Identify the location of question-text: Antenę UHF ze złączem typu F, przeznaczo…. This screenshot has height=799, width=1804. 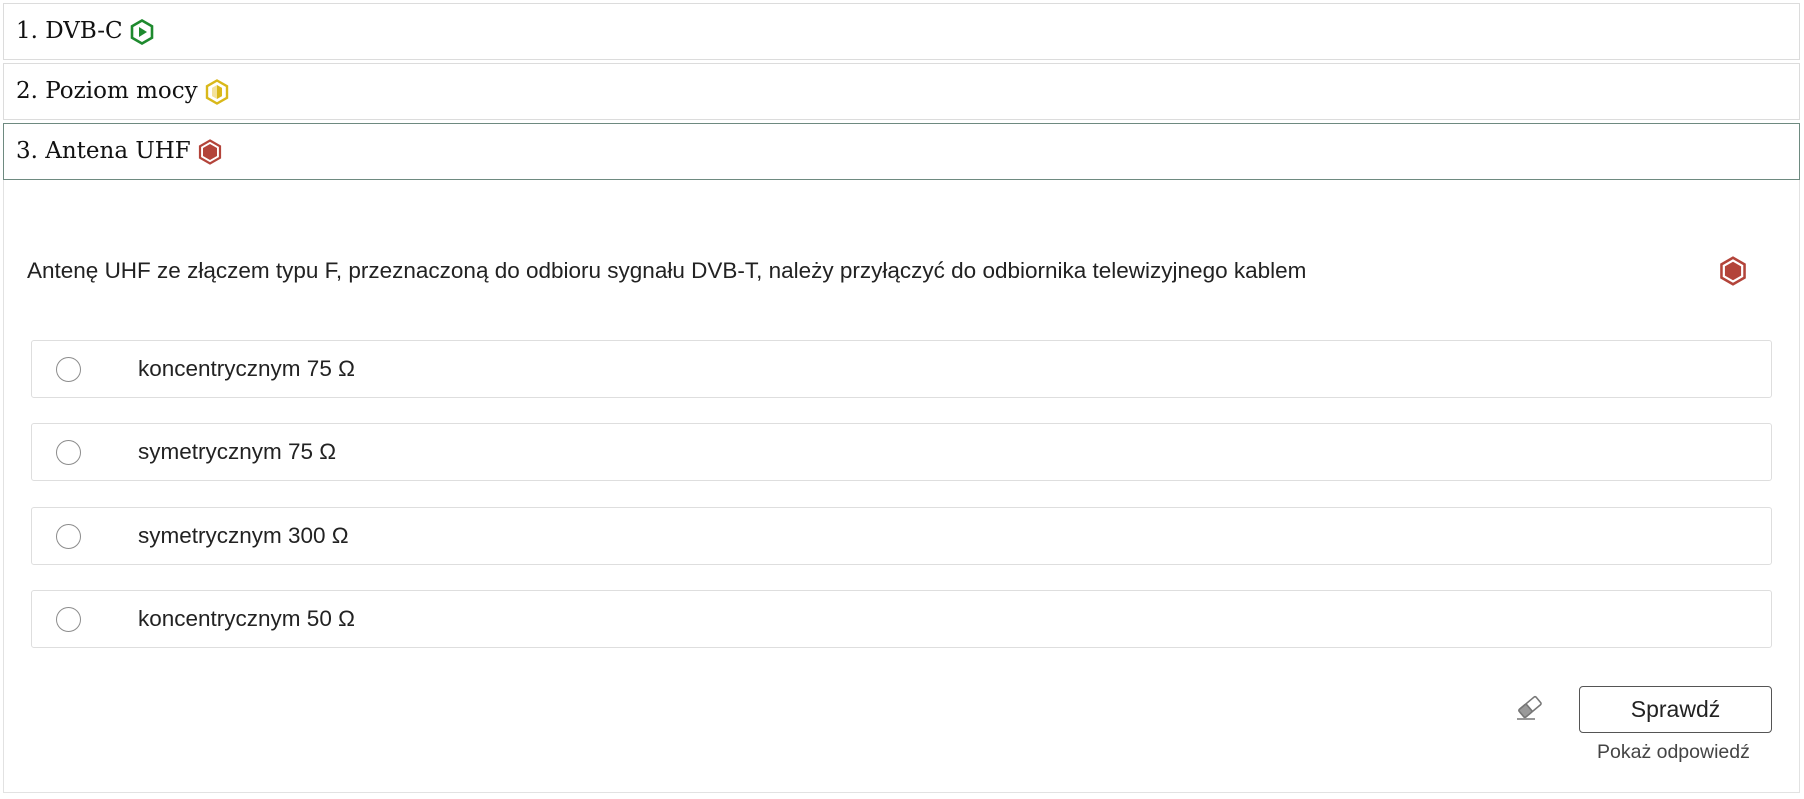
(667, 270).